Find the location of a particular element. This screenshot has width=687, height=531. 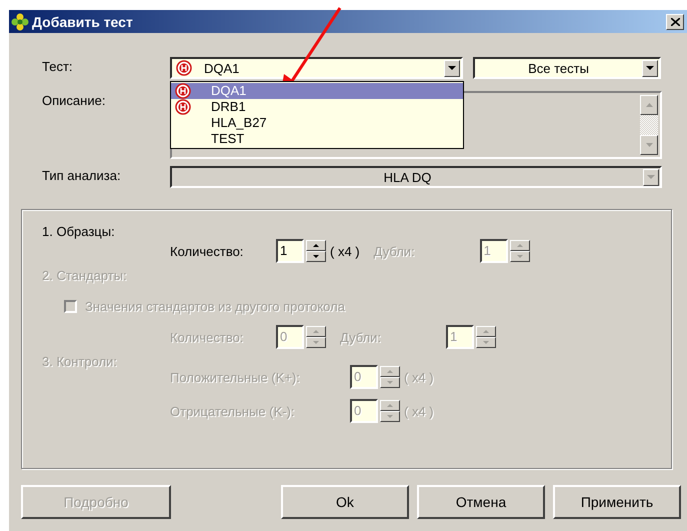

field-label: Тест: is located at coordinates (57, 66).